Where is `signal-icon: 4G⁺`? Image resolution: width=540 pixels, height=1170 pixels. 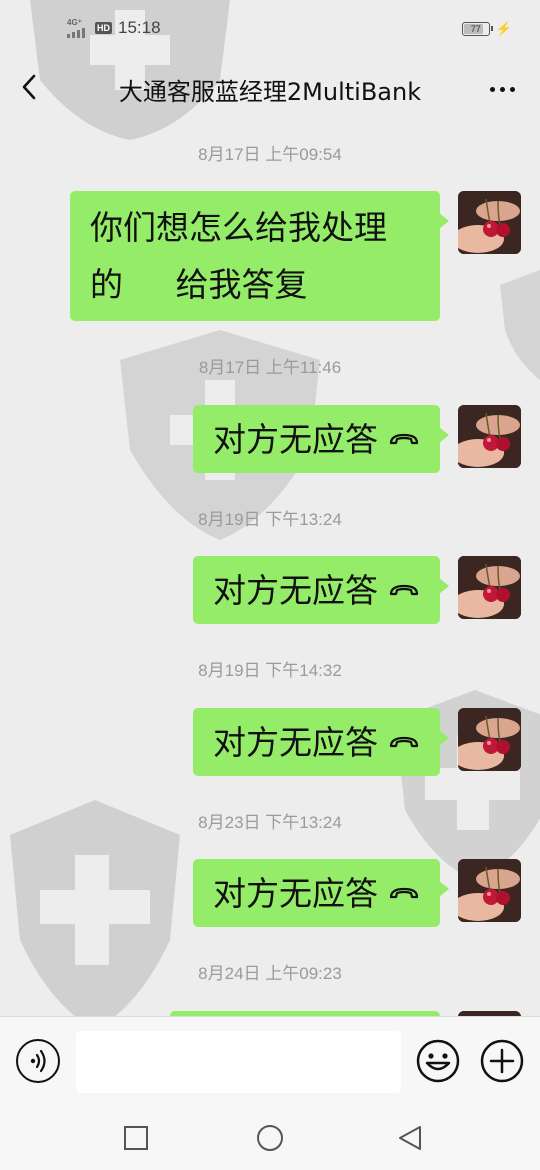 signal-icon: 4G⁺ is located at coordinates (78, 28).